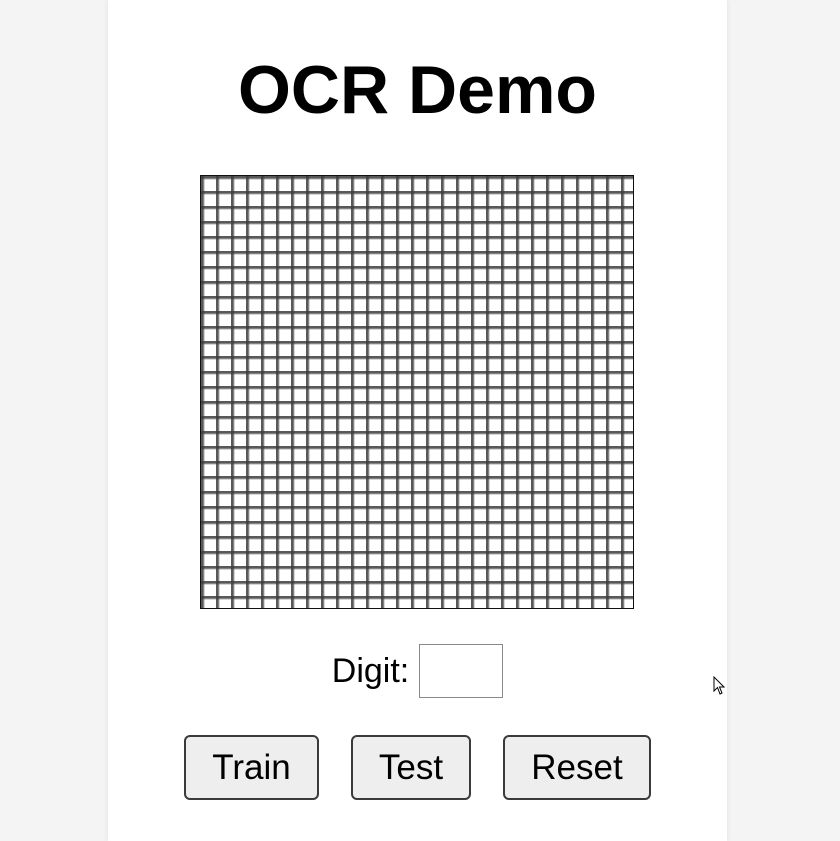  Describe the element at coordinates (411, 767) in the screenshot. I see `test-button: Test` at that location.